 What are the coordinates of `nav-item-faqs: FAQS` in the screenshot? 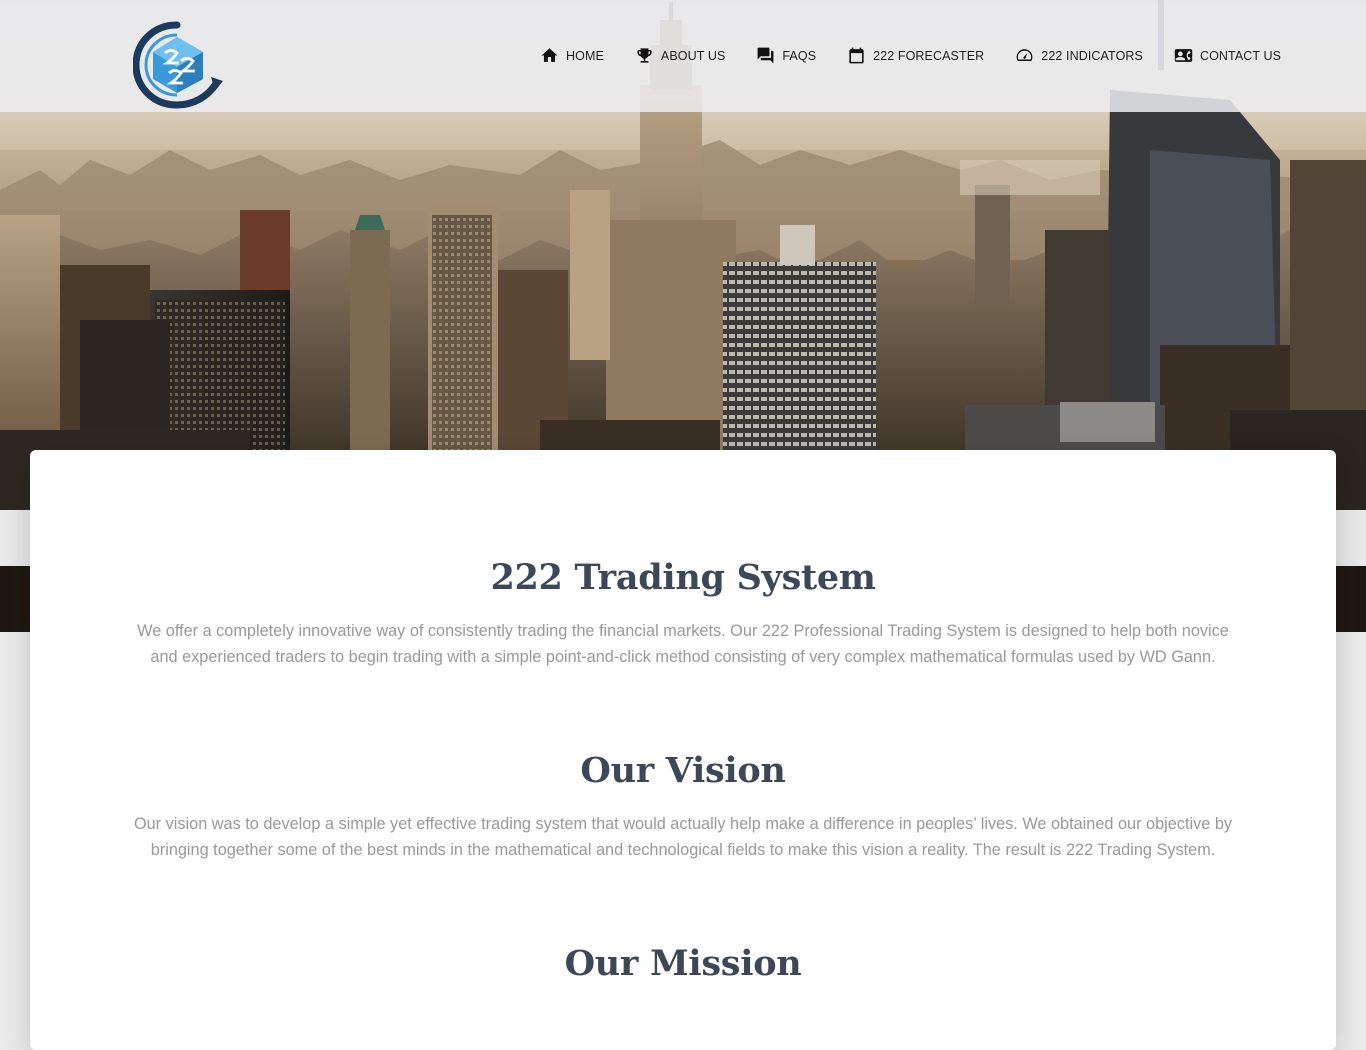 It's located at (786, 55).